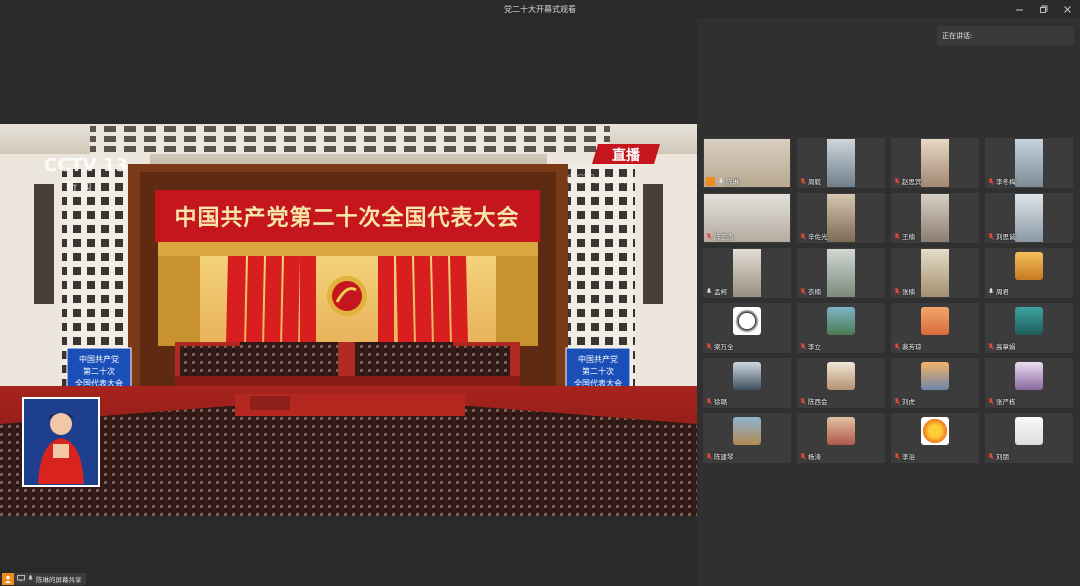  I want to click on participant-tile: 陈正杰, so click(747, 218).